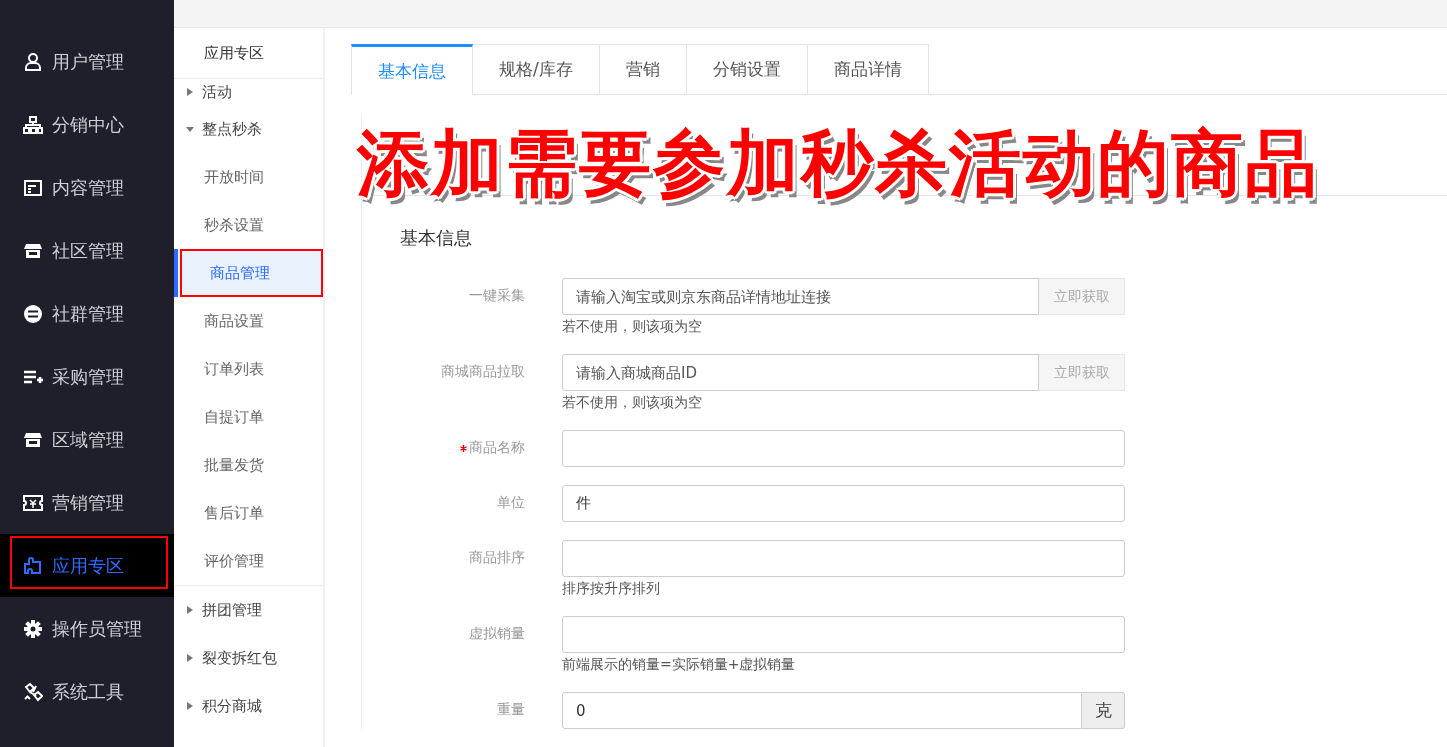  I want to click on group-label: 活动, so click(217, 92).